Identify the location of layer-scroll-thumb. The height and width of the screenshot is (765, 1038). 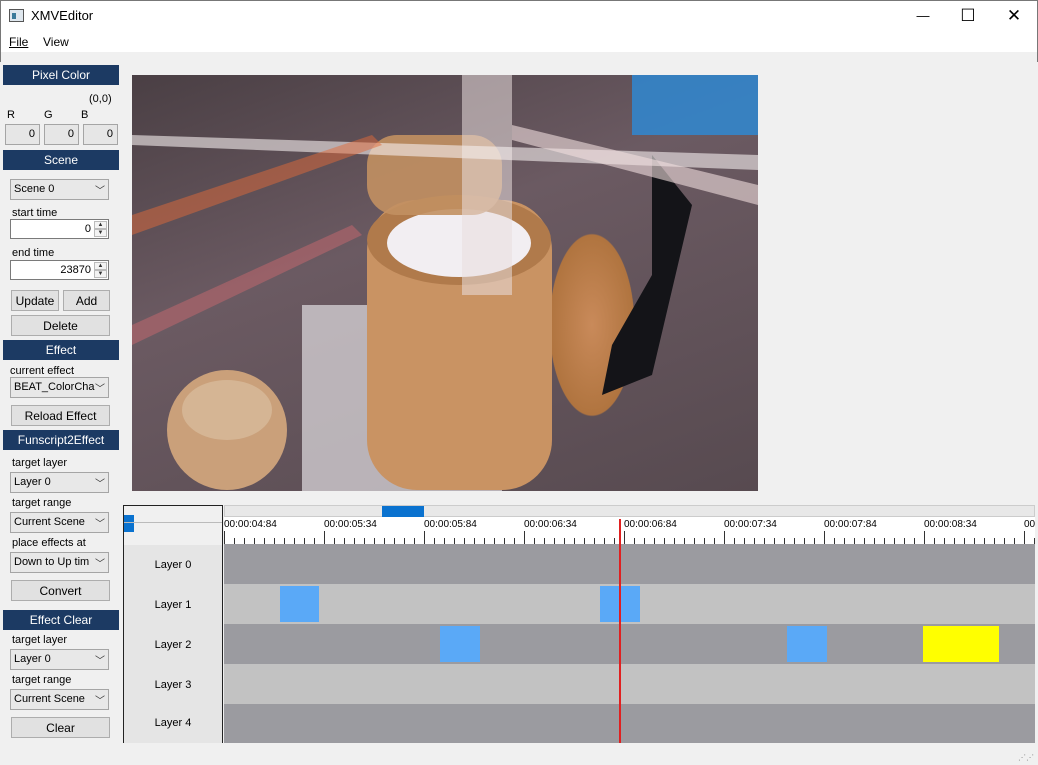
(129, 523).